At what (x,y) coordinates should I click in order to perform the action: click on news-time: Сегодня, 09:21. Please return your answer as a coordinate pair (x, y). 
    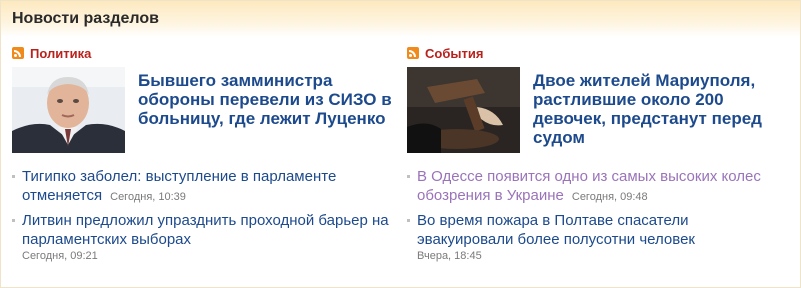
    Looking at the image, I should click on (60, 256).